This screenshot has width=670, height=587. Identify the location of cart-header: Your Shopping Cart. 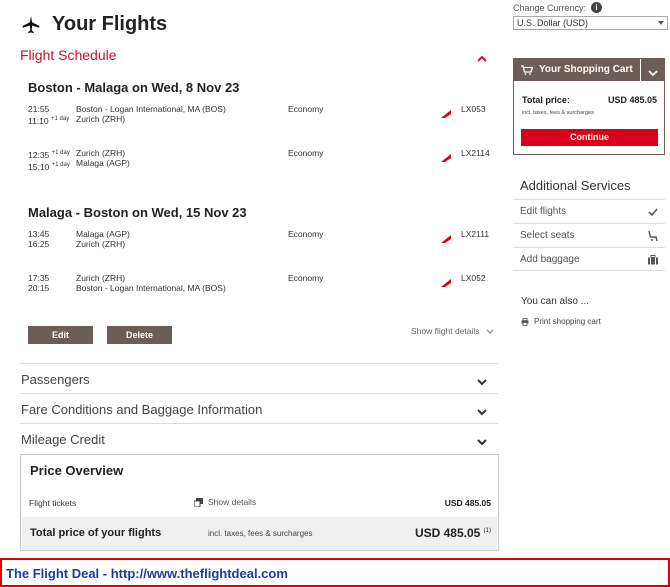
(589, 70).